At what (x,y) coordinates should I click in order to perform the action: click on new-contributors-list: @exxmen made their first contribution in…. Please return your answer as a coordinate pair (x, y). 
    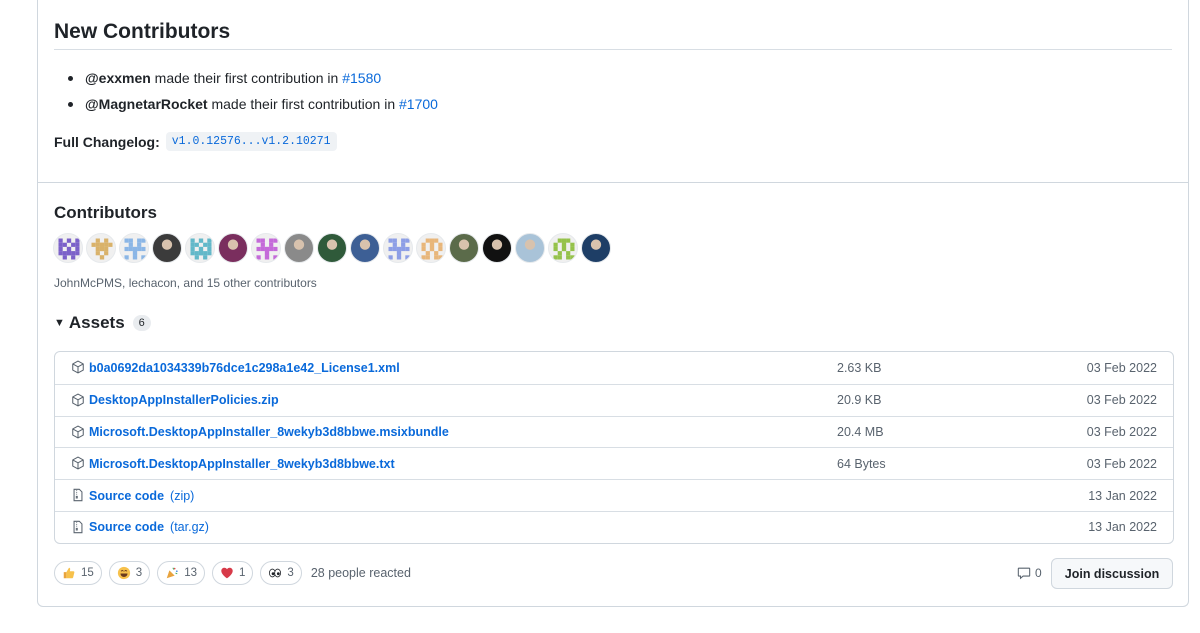
    Looking at the image, I should click on (246, 91).